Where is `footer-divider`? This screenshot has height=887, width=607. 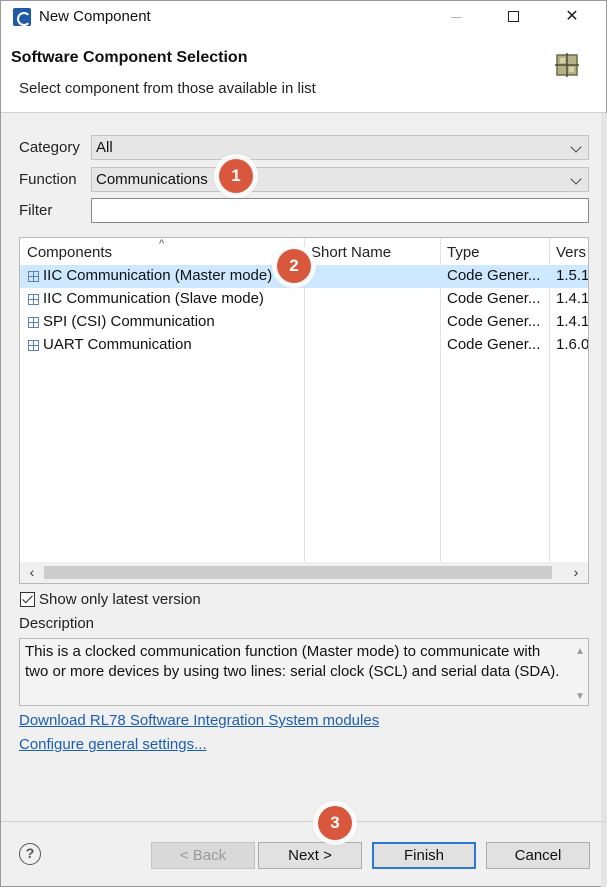
footer-divider is located at coordinates (303, 821).